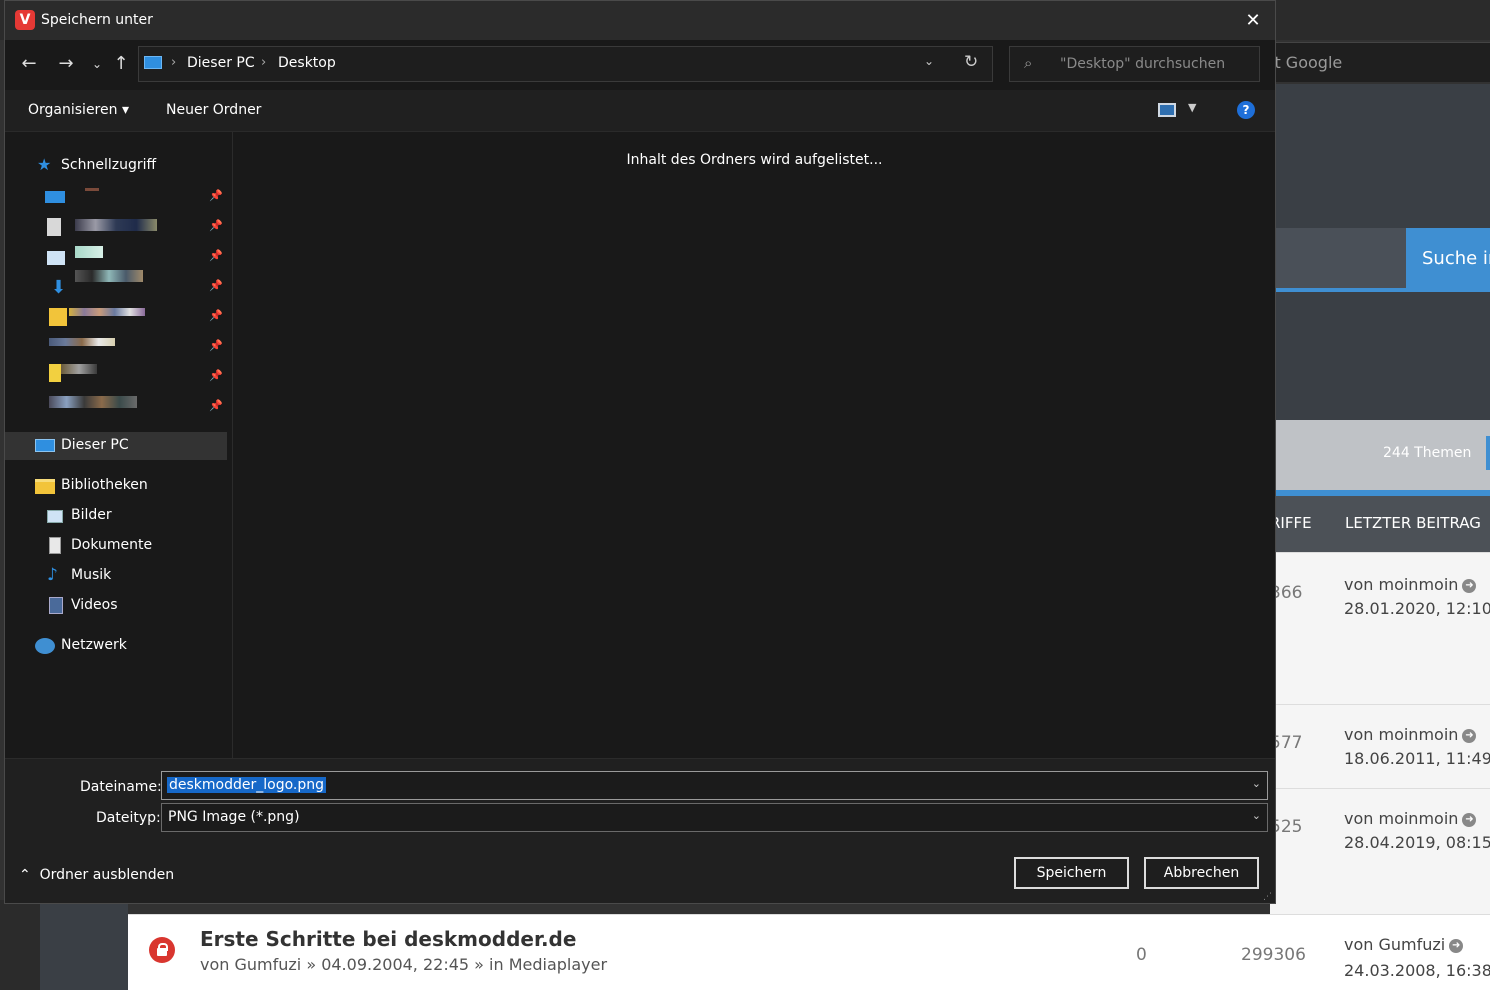 This screenshot has height=990, width=1490. Describe the element at coordinates (1267, 897) in the screenshot. I see `resize-grip-icon: ⋰` at that location.